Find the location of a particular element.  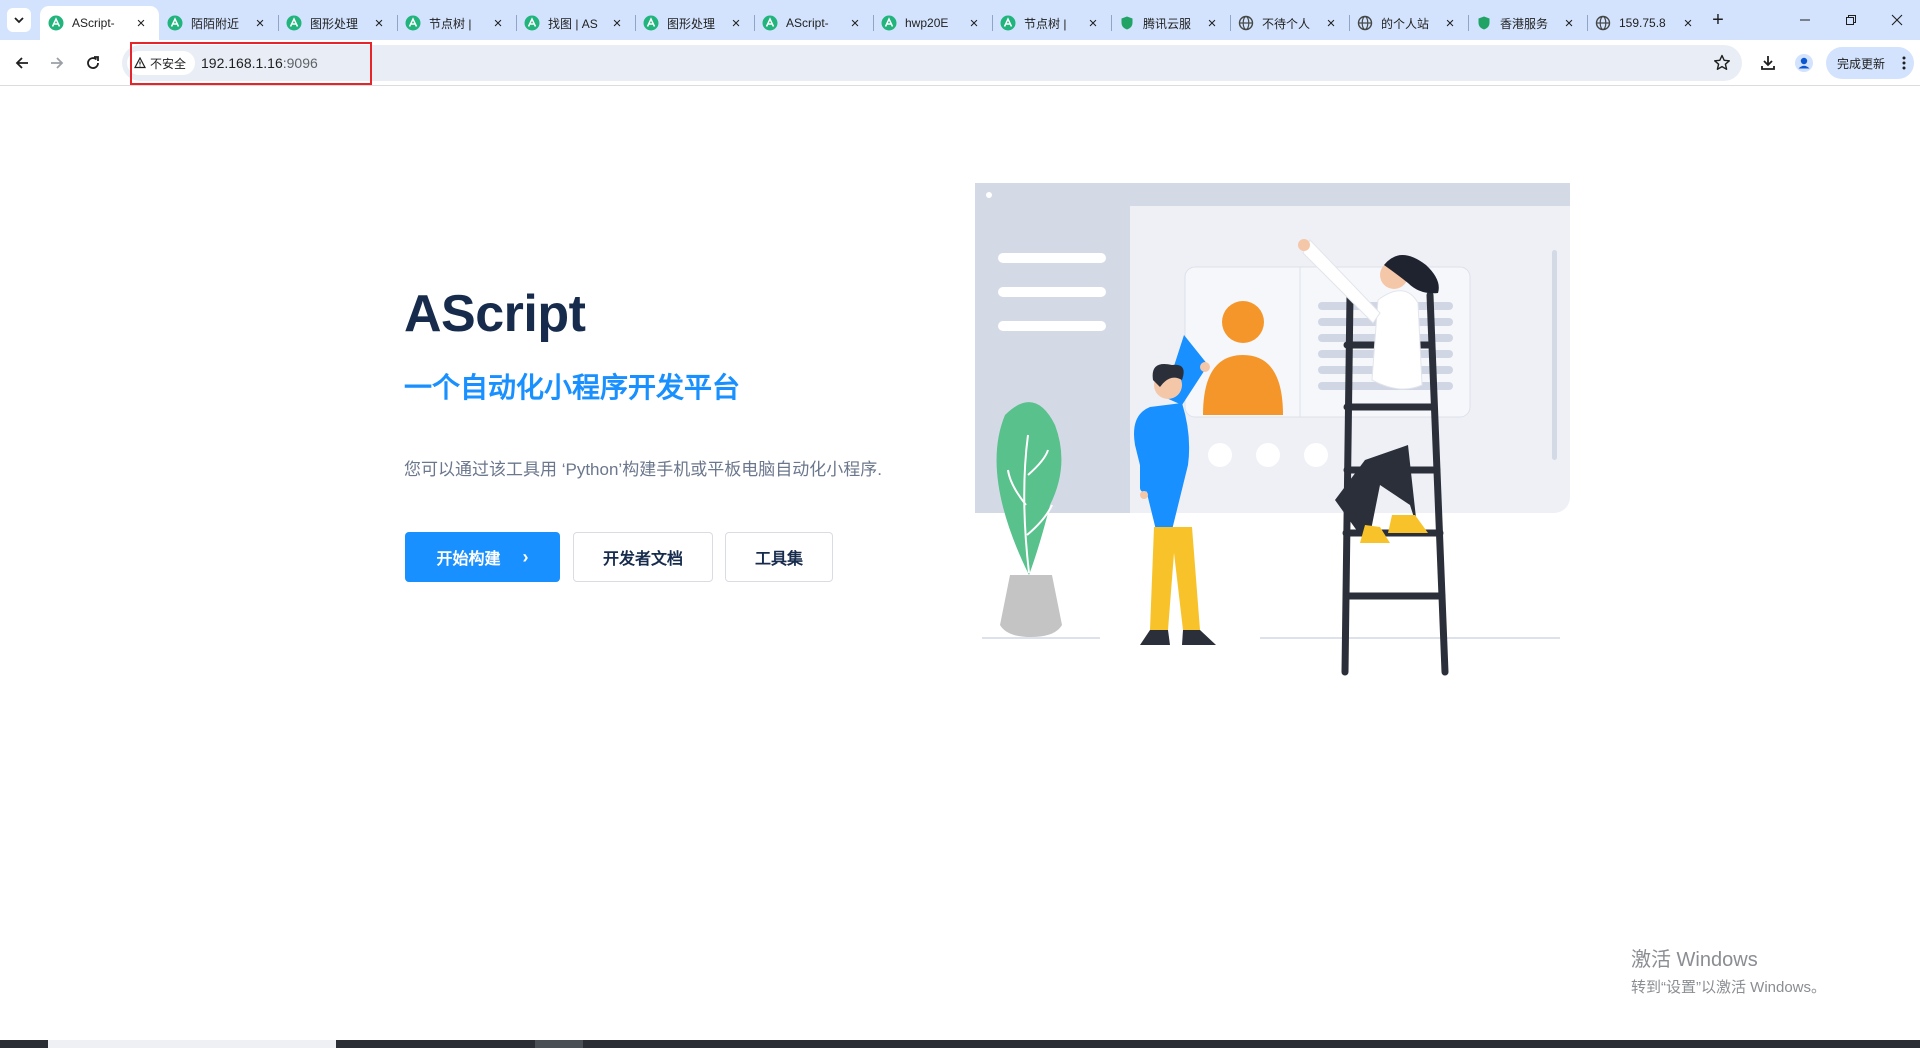

avatar-icon is located at coordinates (1804, 63).